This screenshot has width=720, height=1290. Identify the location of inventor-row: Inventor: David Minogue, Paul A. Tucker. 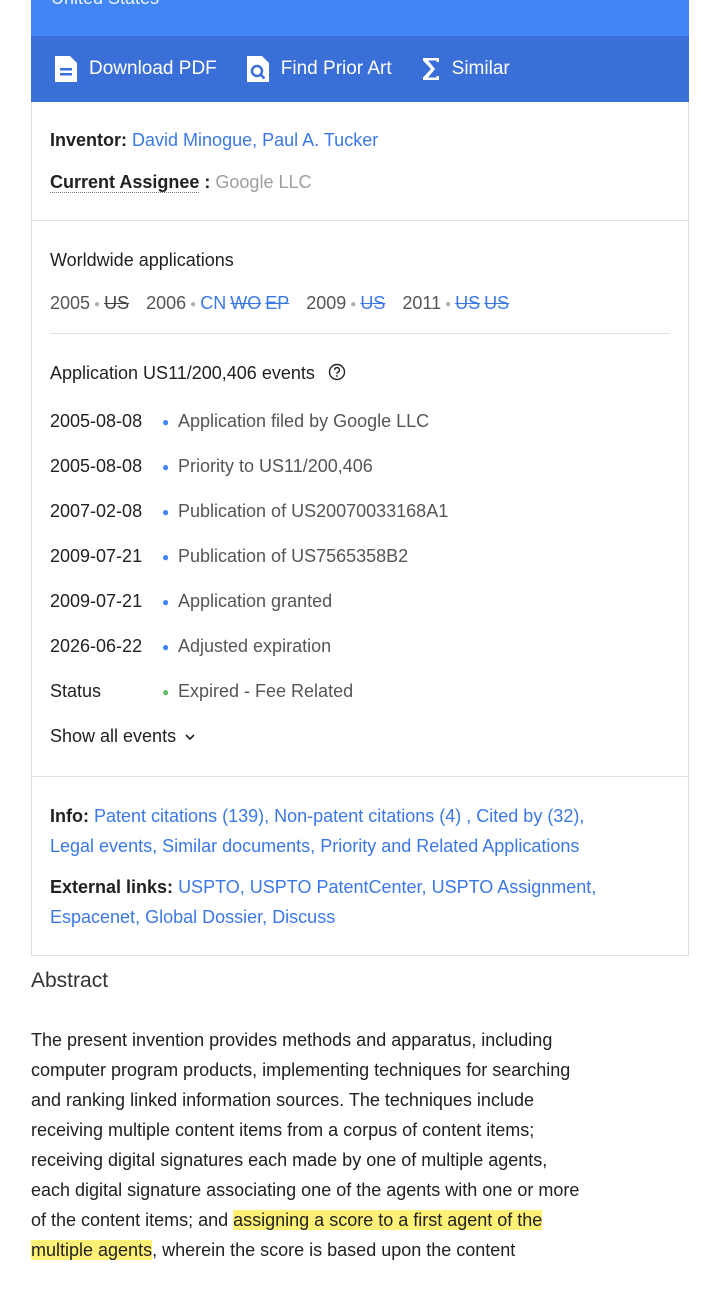
(214, 140).